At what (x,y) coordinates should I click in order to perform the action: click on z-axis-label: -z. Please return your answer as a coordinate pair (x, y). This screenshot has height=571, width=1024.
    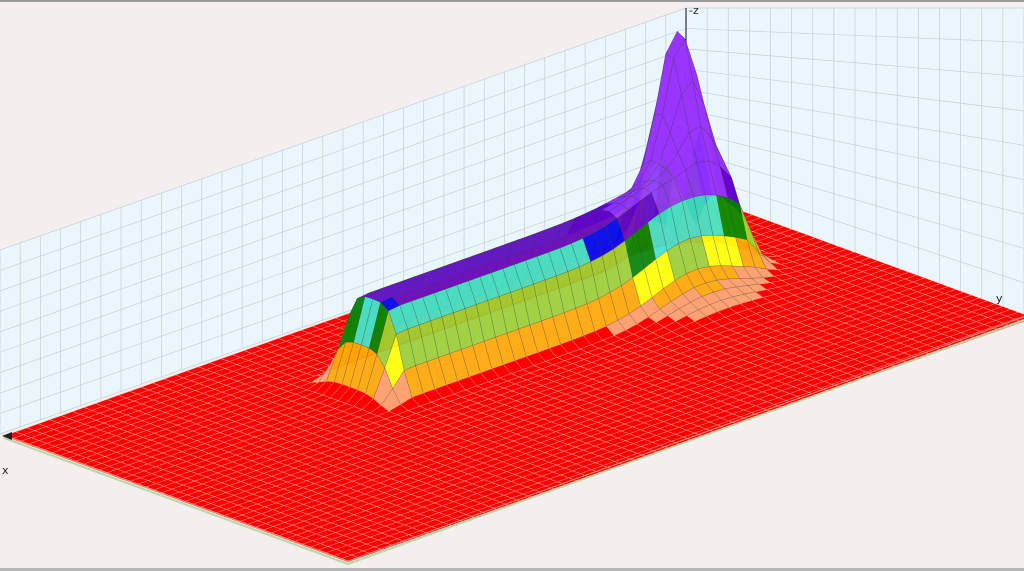
    Looking at the image, I should click on (694, 10).